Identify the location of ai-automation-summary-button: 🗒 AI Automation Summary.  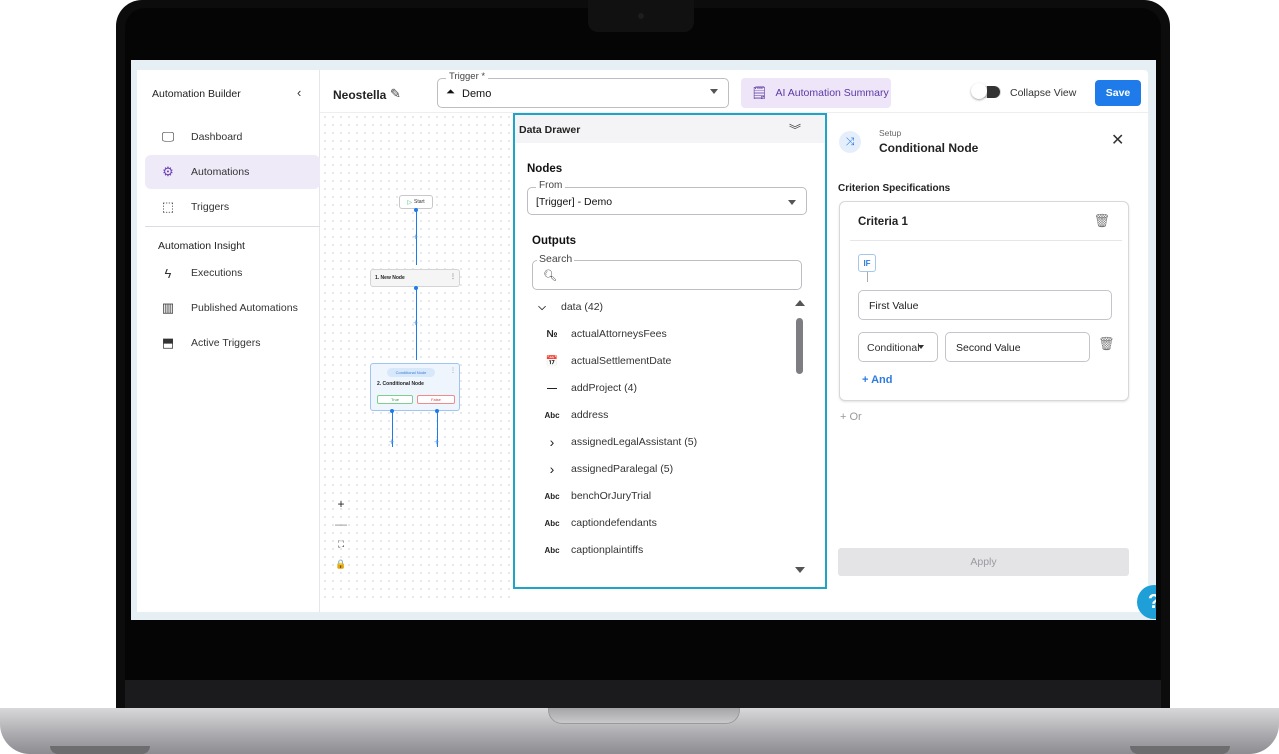
(816, 93).